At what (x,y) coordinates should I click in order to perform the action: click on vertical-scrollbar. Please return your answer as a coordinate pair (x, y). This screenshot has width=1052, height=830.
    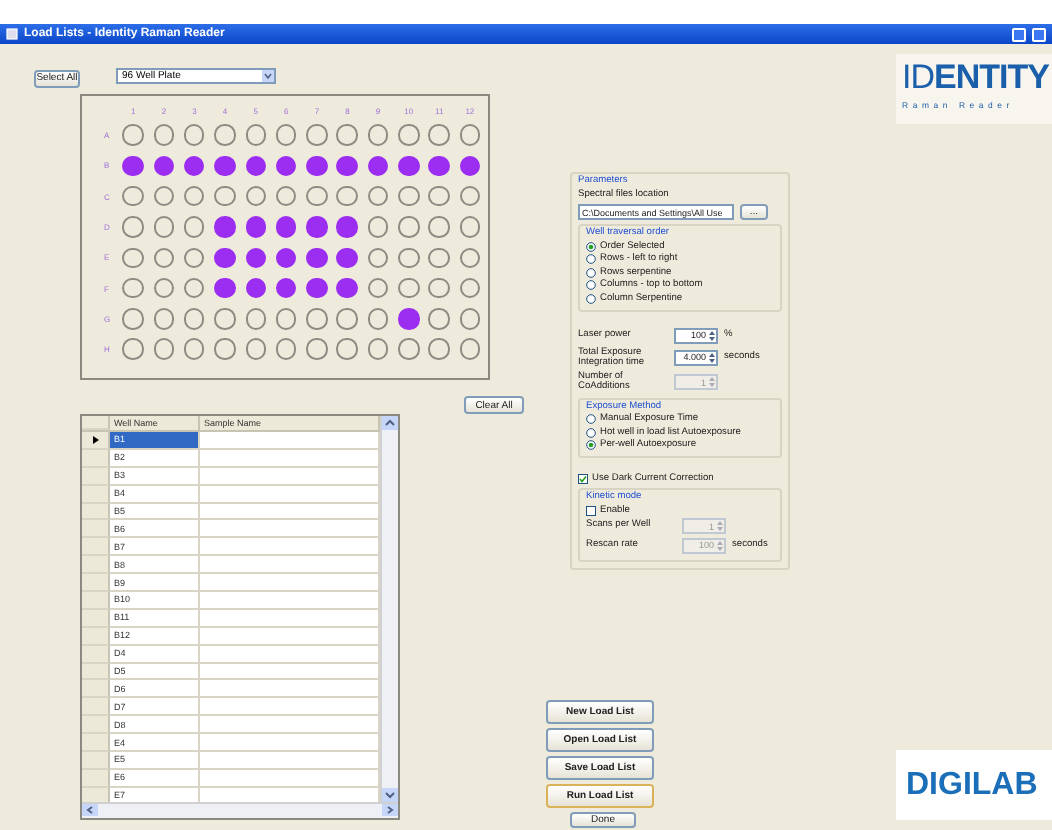
    Looking at the image, I should click on (389, 609).